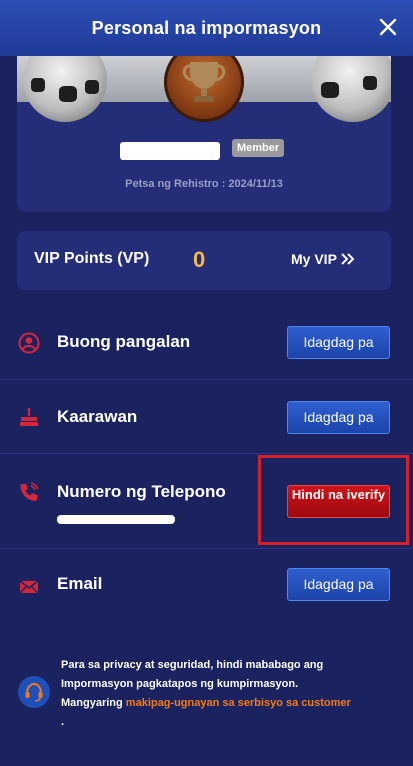  Describe the element at coordinates (348, 259) in the screenshot. I see `double-chevron-right-icon` at that location.